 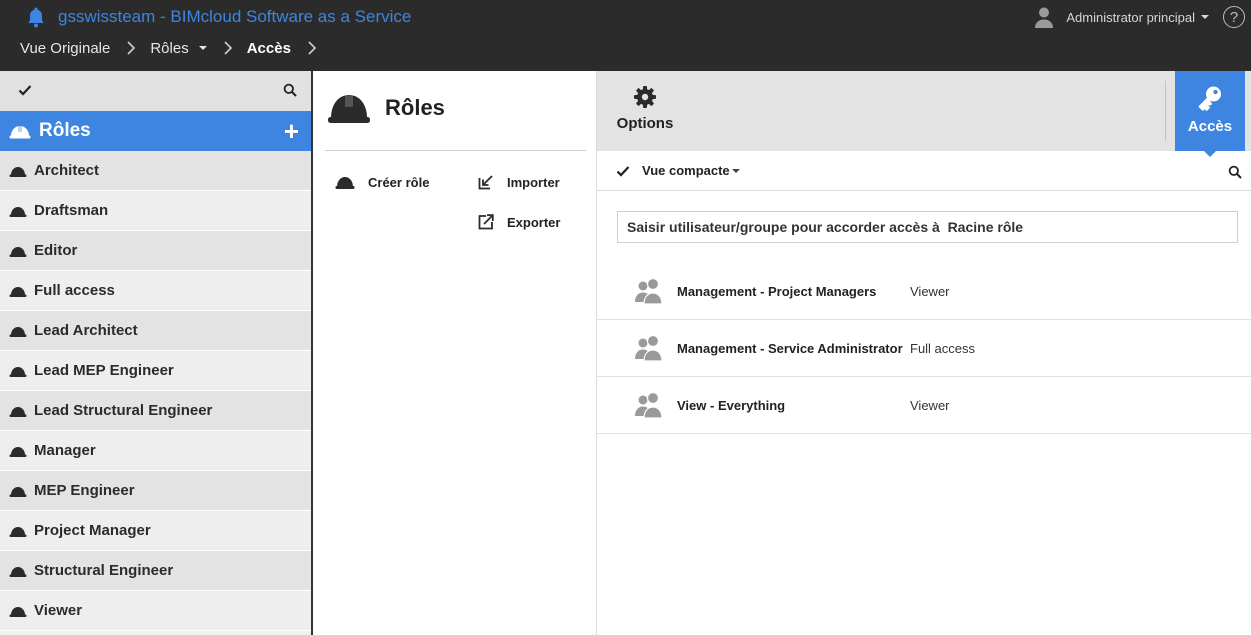 What do you see at coordinates (104, 370) in the screenshot?
I see `sidebar-item-label: Lead MEP Engineer` at bounding box center [104, 370].